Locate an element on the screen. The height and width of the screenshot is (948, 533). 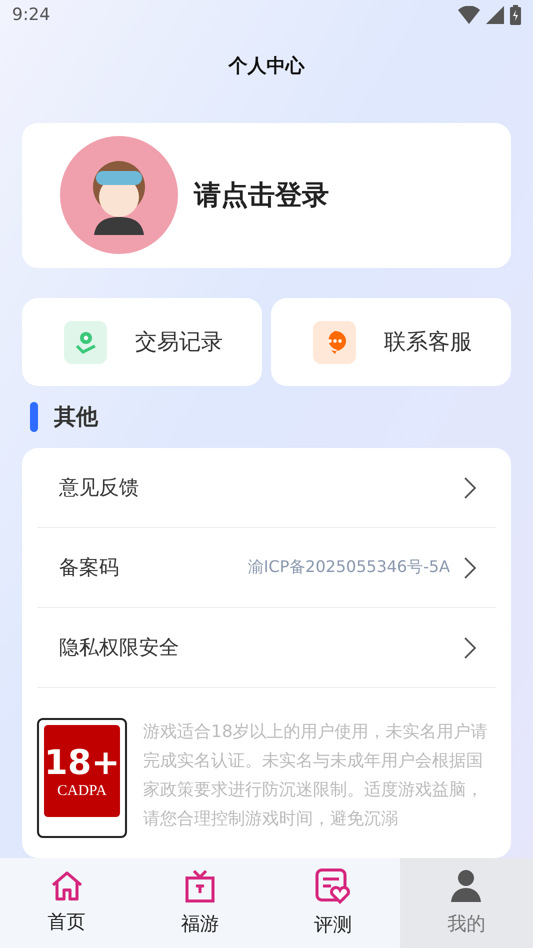
menu-item-label: 备案码 is located at coordinates (89, 567).